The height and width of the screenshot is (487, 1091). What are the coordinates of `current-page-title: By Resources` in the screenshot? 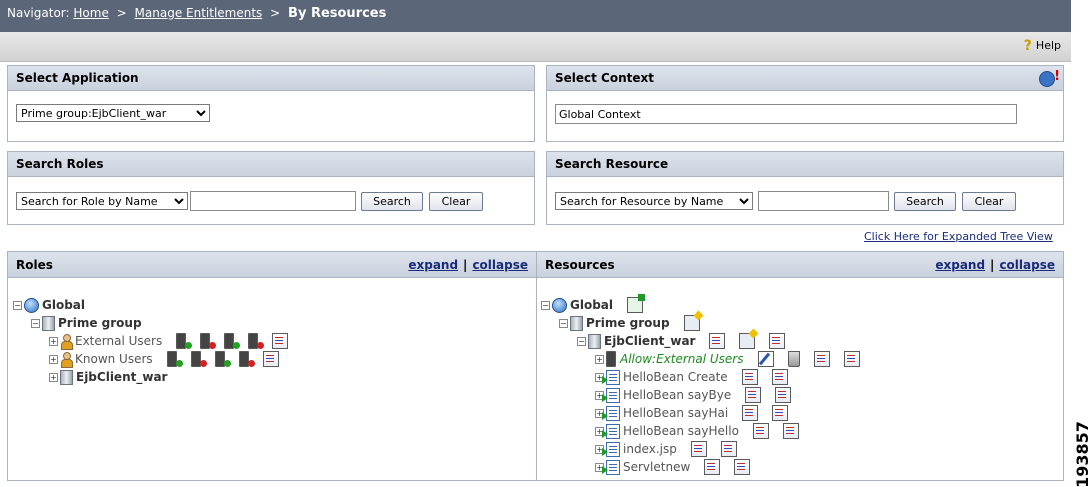 It's located at (337, 13).